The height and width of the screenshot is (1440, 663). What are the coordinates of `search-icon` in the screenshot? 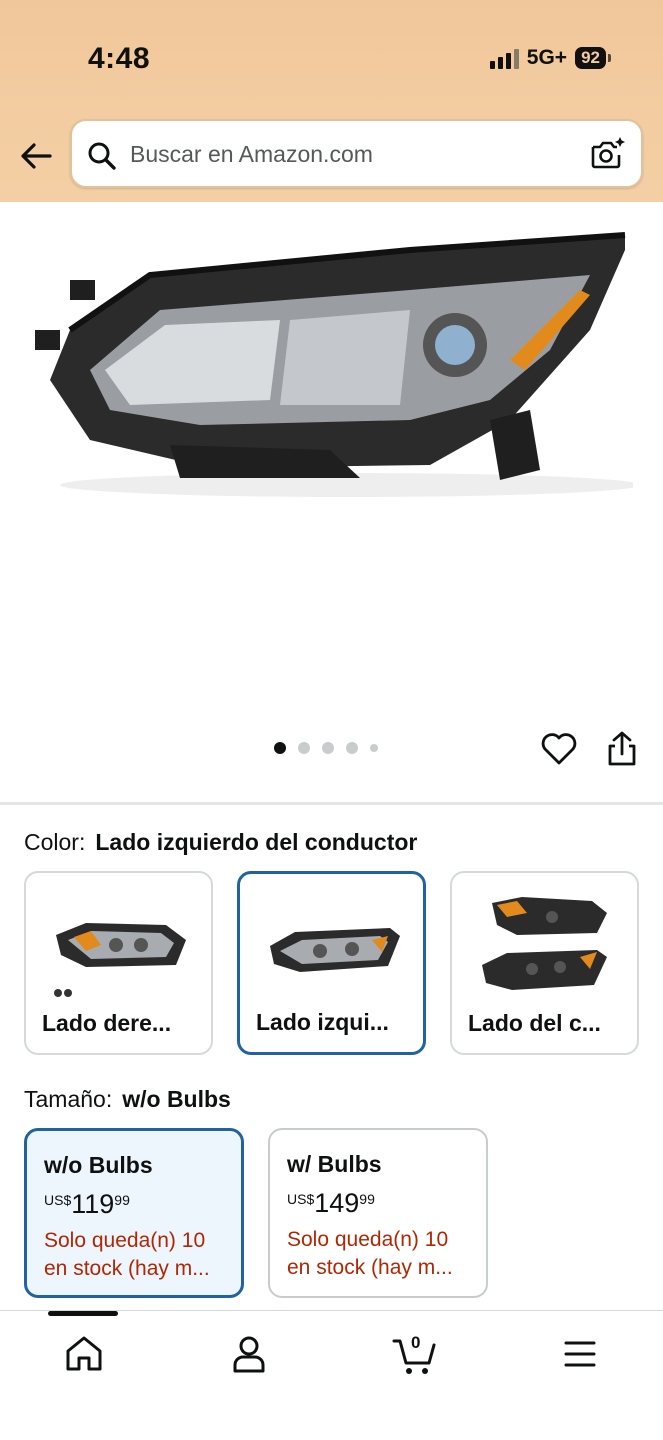 It's located at (102, 156).